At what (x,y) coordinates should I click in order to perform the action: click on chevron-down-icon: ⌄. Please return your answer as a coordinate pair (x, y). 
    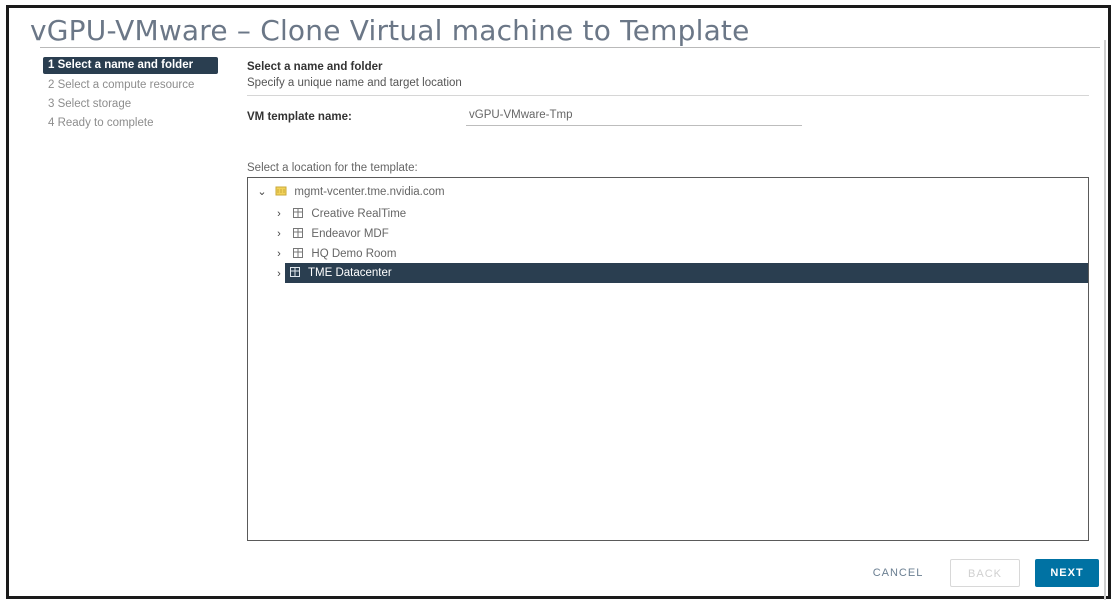
    Looking at the image, I should click on (262, 192).